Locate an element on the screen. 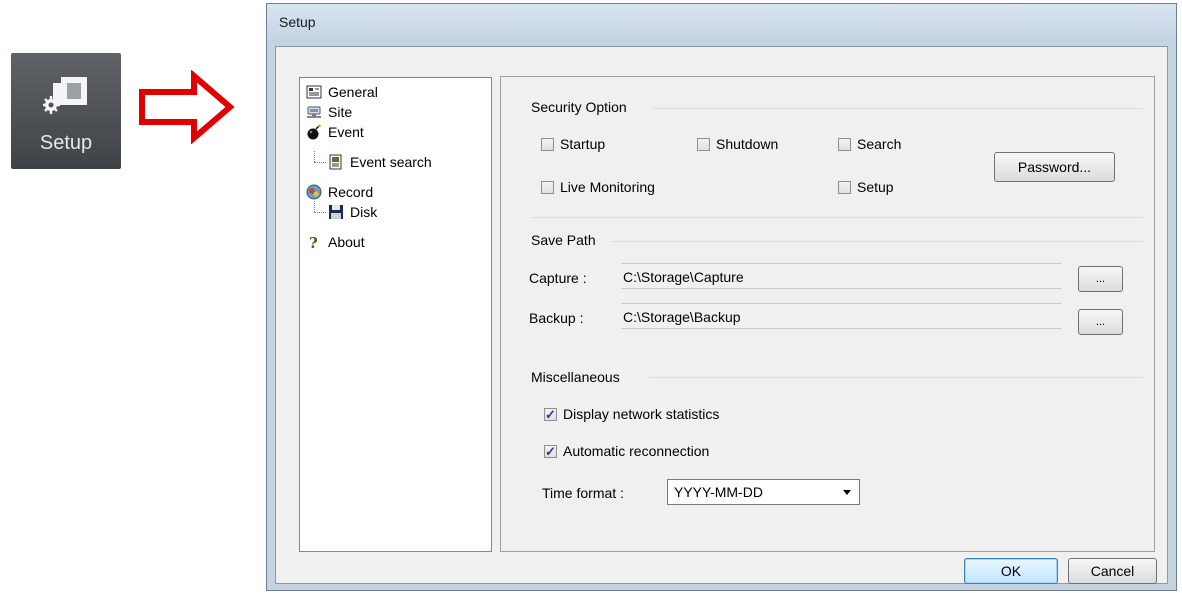 This screenshot has width=1182, height=593. security-option-heading: Security Option is located at coordinates (579, 107).